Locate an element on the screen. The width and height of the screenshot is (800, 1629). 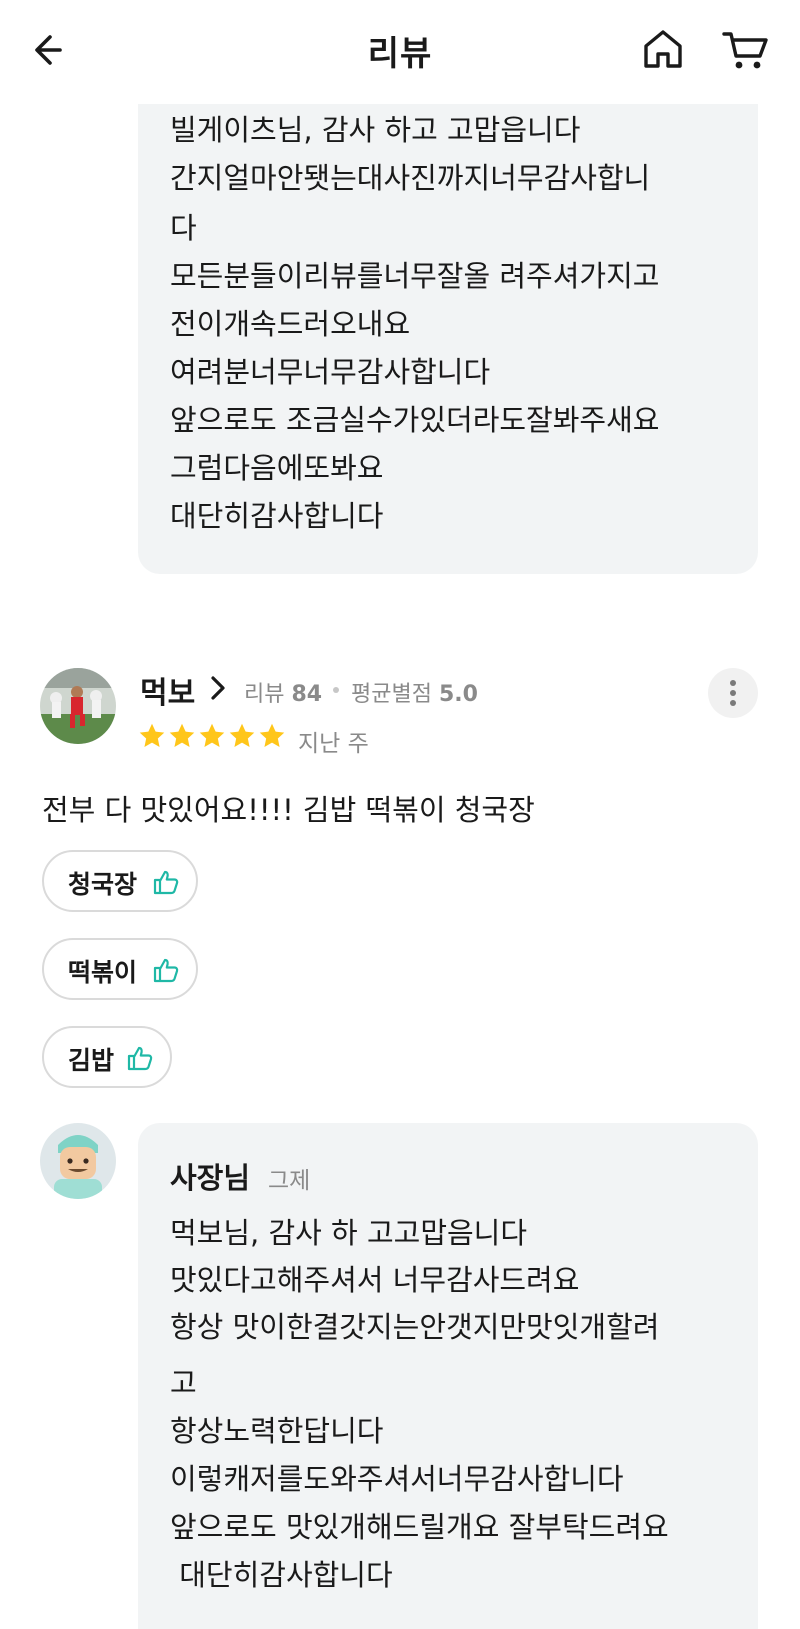
review-count: 리뷰 84 is located at coordinates (283, 692).